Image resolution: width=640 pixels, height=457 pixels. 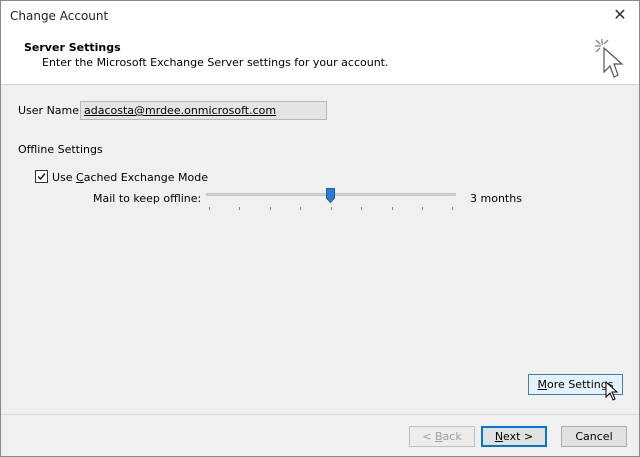 What do you see at coordinates (594, 436) in the screenshot?
I see `cancel-button: Cancel` at bounding box center [594, 436].